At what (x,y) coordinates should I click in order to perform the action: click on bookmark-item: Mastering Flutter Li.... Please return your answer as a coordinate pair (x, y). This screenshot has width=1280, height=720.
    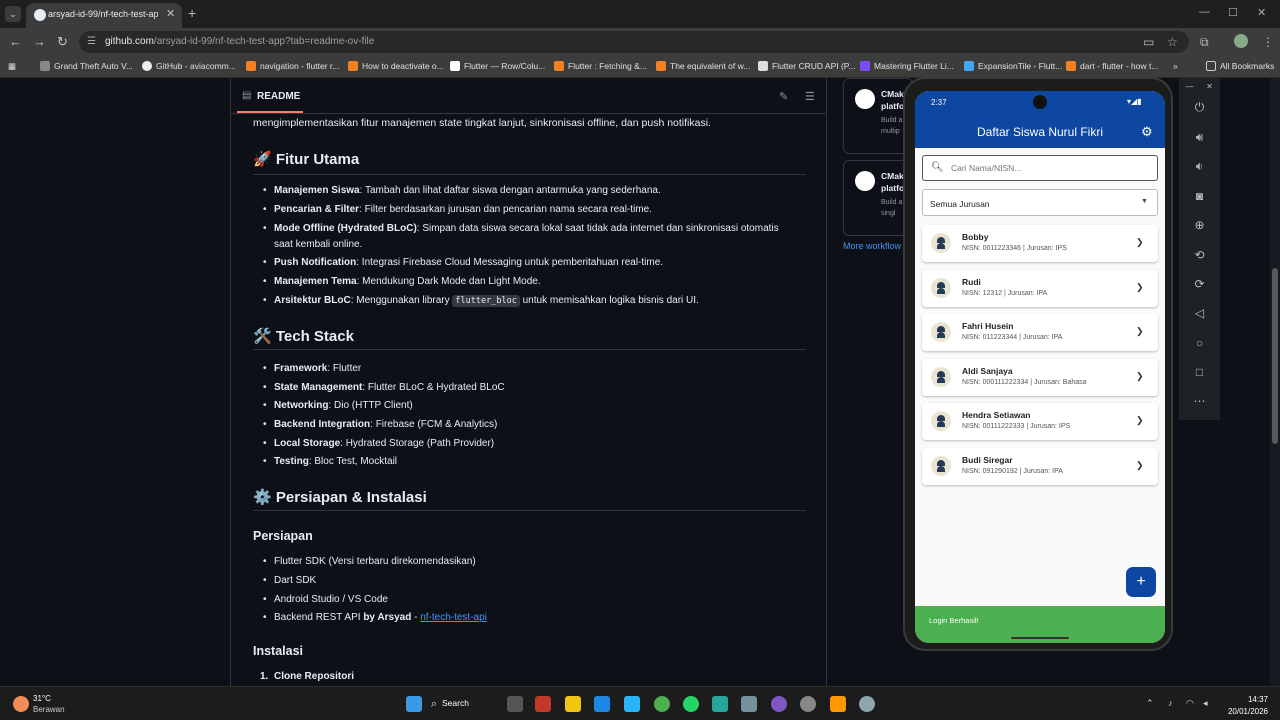
    Looking at the image, I should click on (907, 66).